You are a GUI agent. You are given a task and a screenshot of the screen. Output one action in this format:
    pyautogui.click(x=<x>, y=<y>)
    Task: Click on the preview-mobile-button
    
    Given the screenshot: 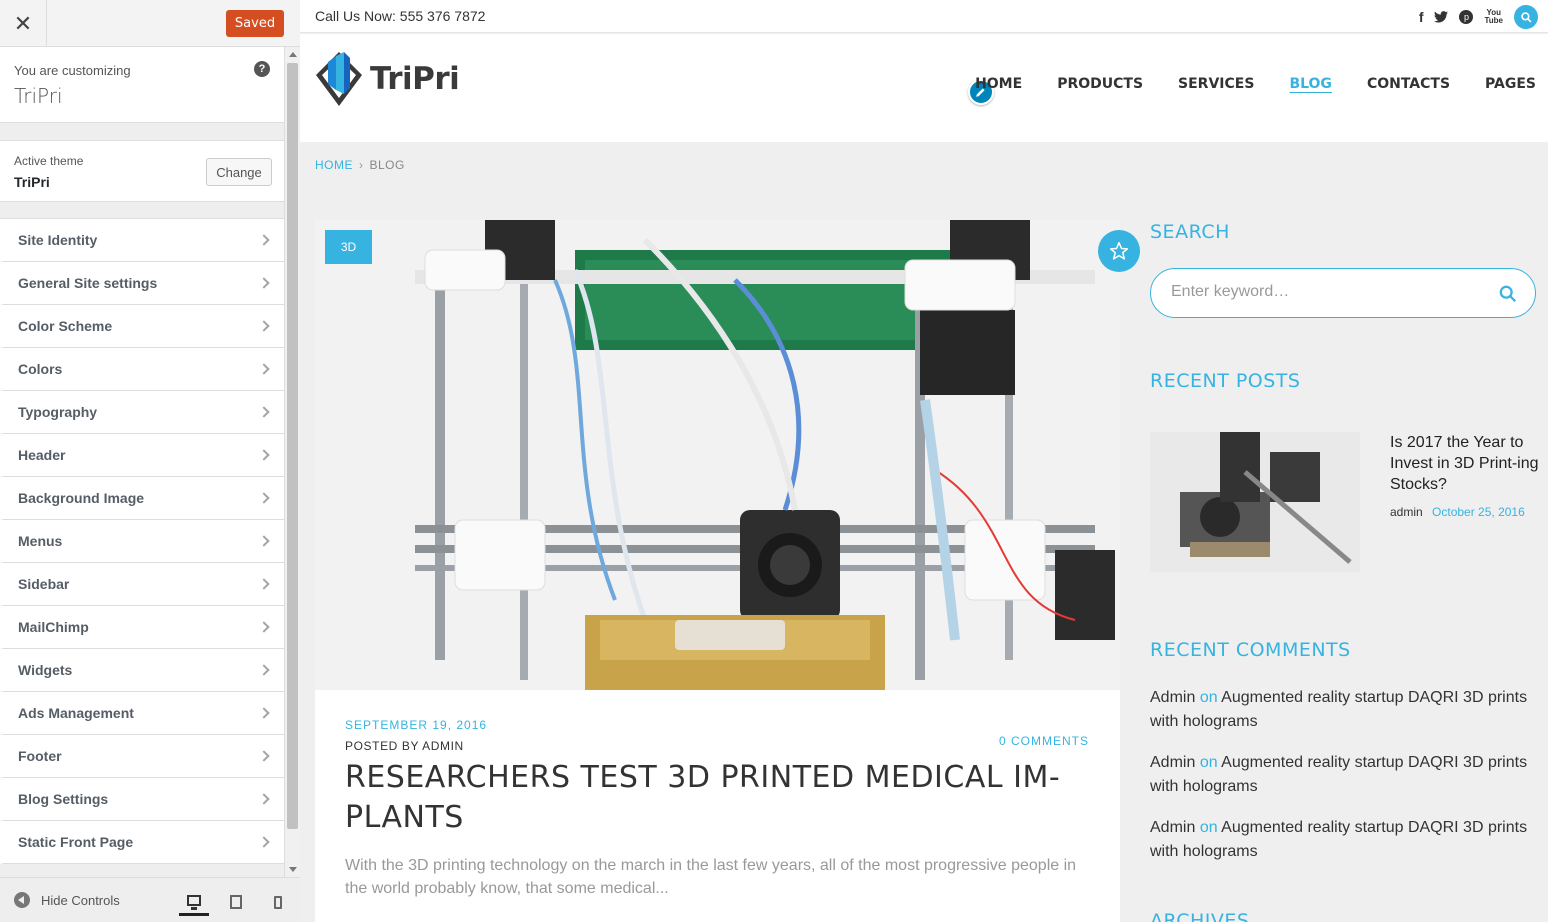 What is the action you would take?
    pyautogui.click(x=278, y=902)
    